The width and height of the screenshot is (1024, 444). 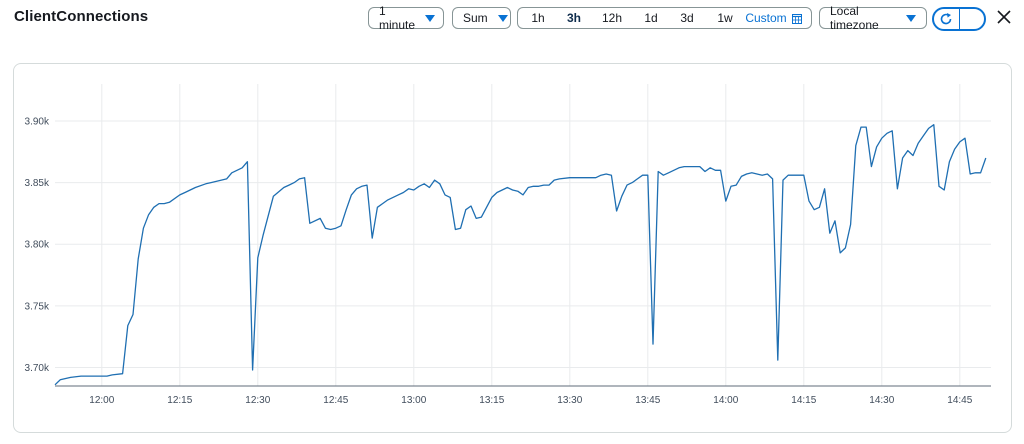 What do you see at coordinates (725, 400) in the screenshot?
I see `x-tick-label: 14:00` at bounding box center [725, 400].